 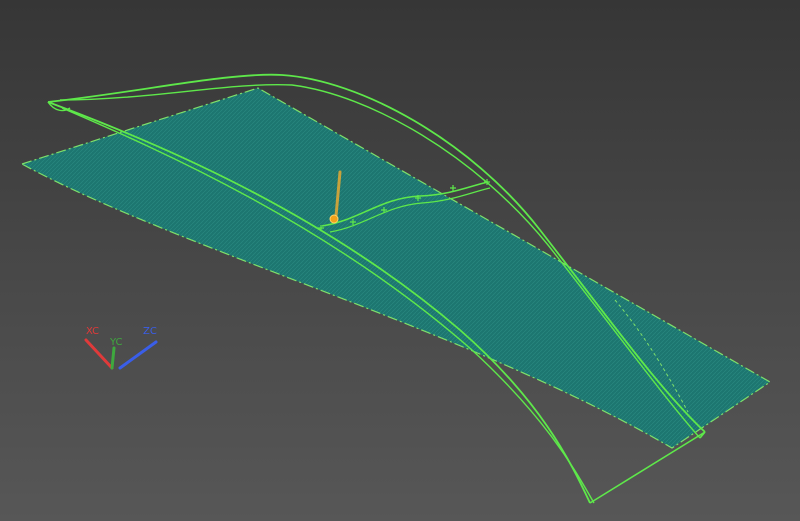 I want to click on z-axis-arrow, so click(x=138, y=355).